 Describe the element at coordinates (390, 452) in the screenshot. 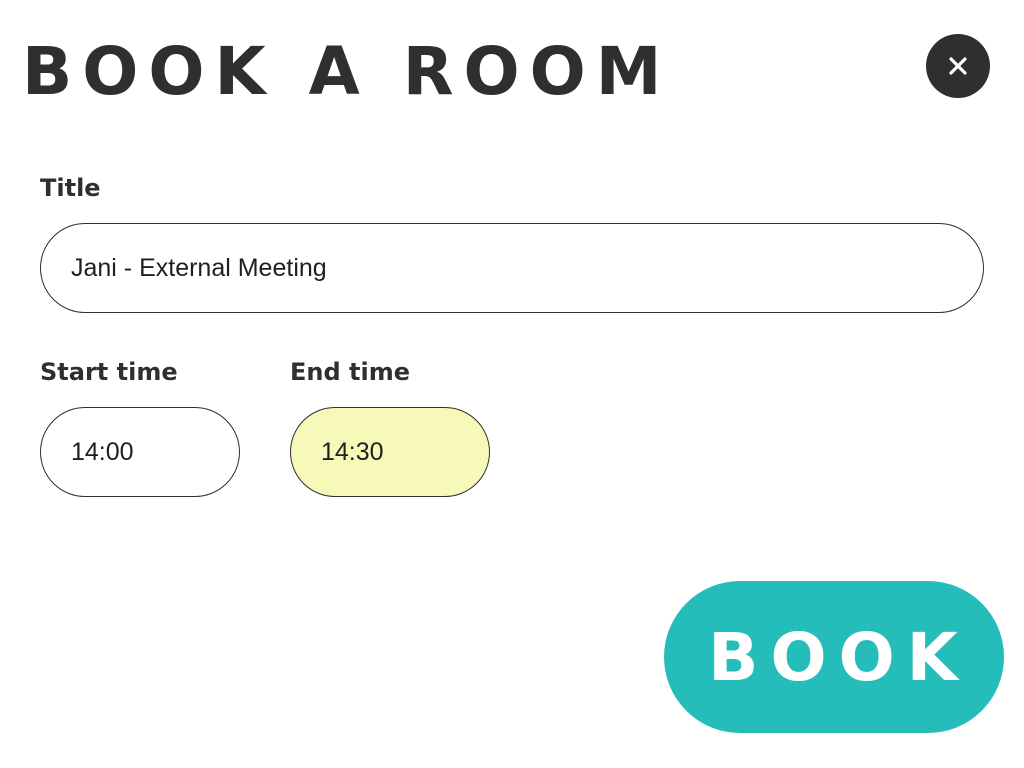

I see `end-time-input` at that location.